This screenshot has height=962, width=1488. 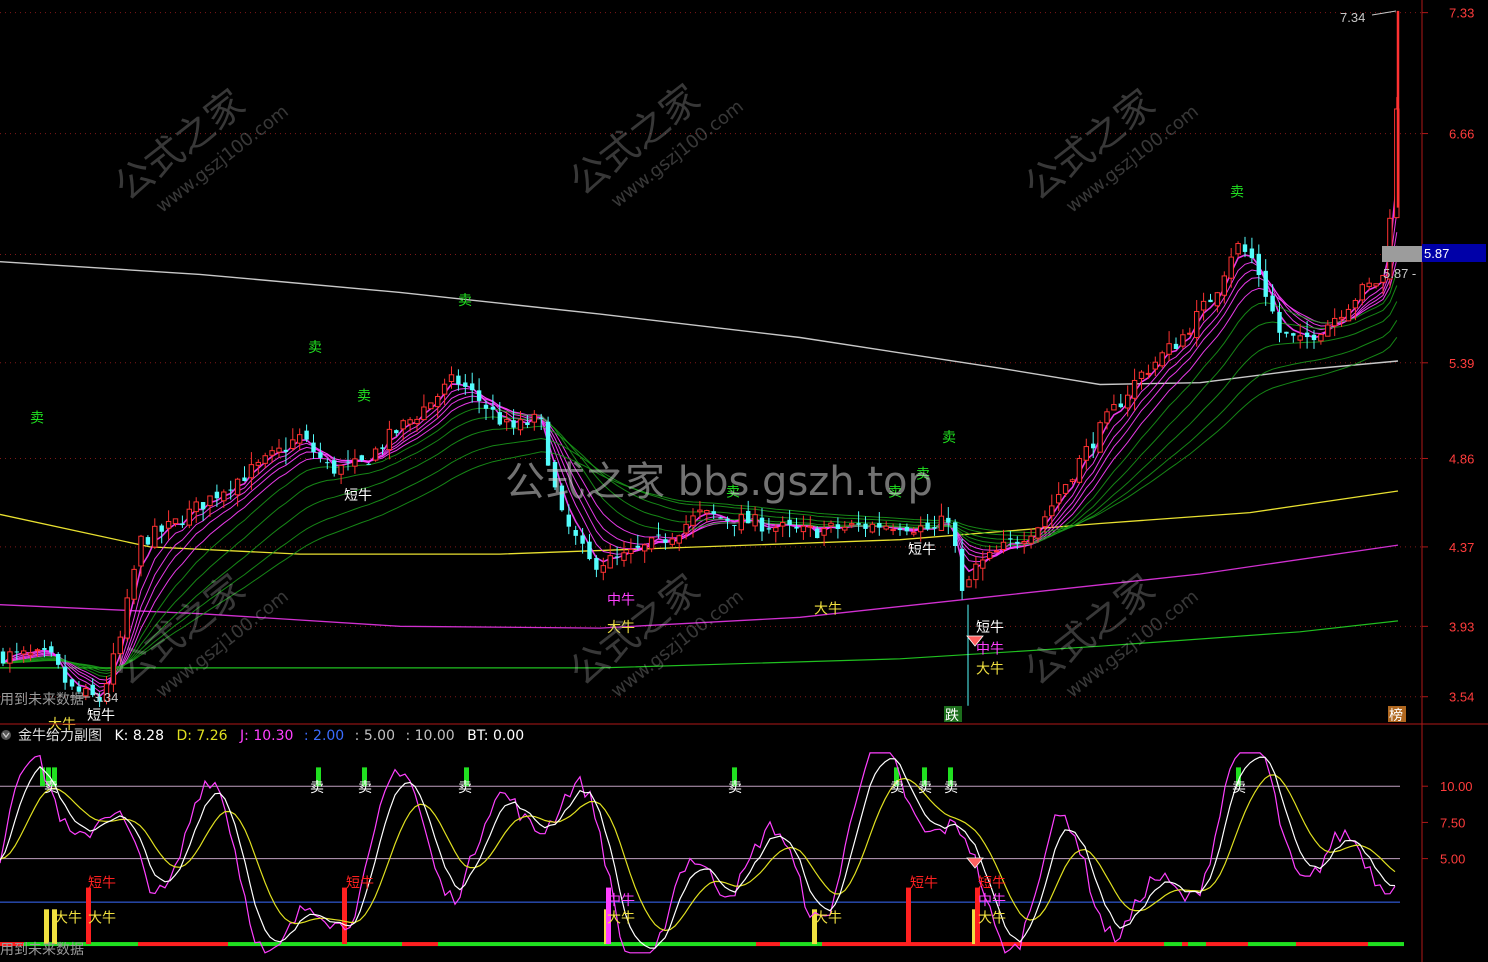 What do you see at coordinates (358, 496) in the screenshot?
I see `short-bull-signal: 短牛` at bounding box center [358, 496].